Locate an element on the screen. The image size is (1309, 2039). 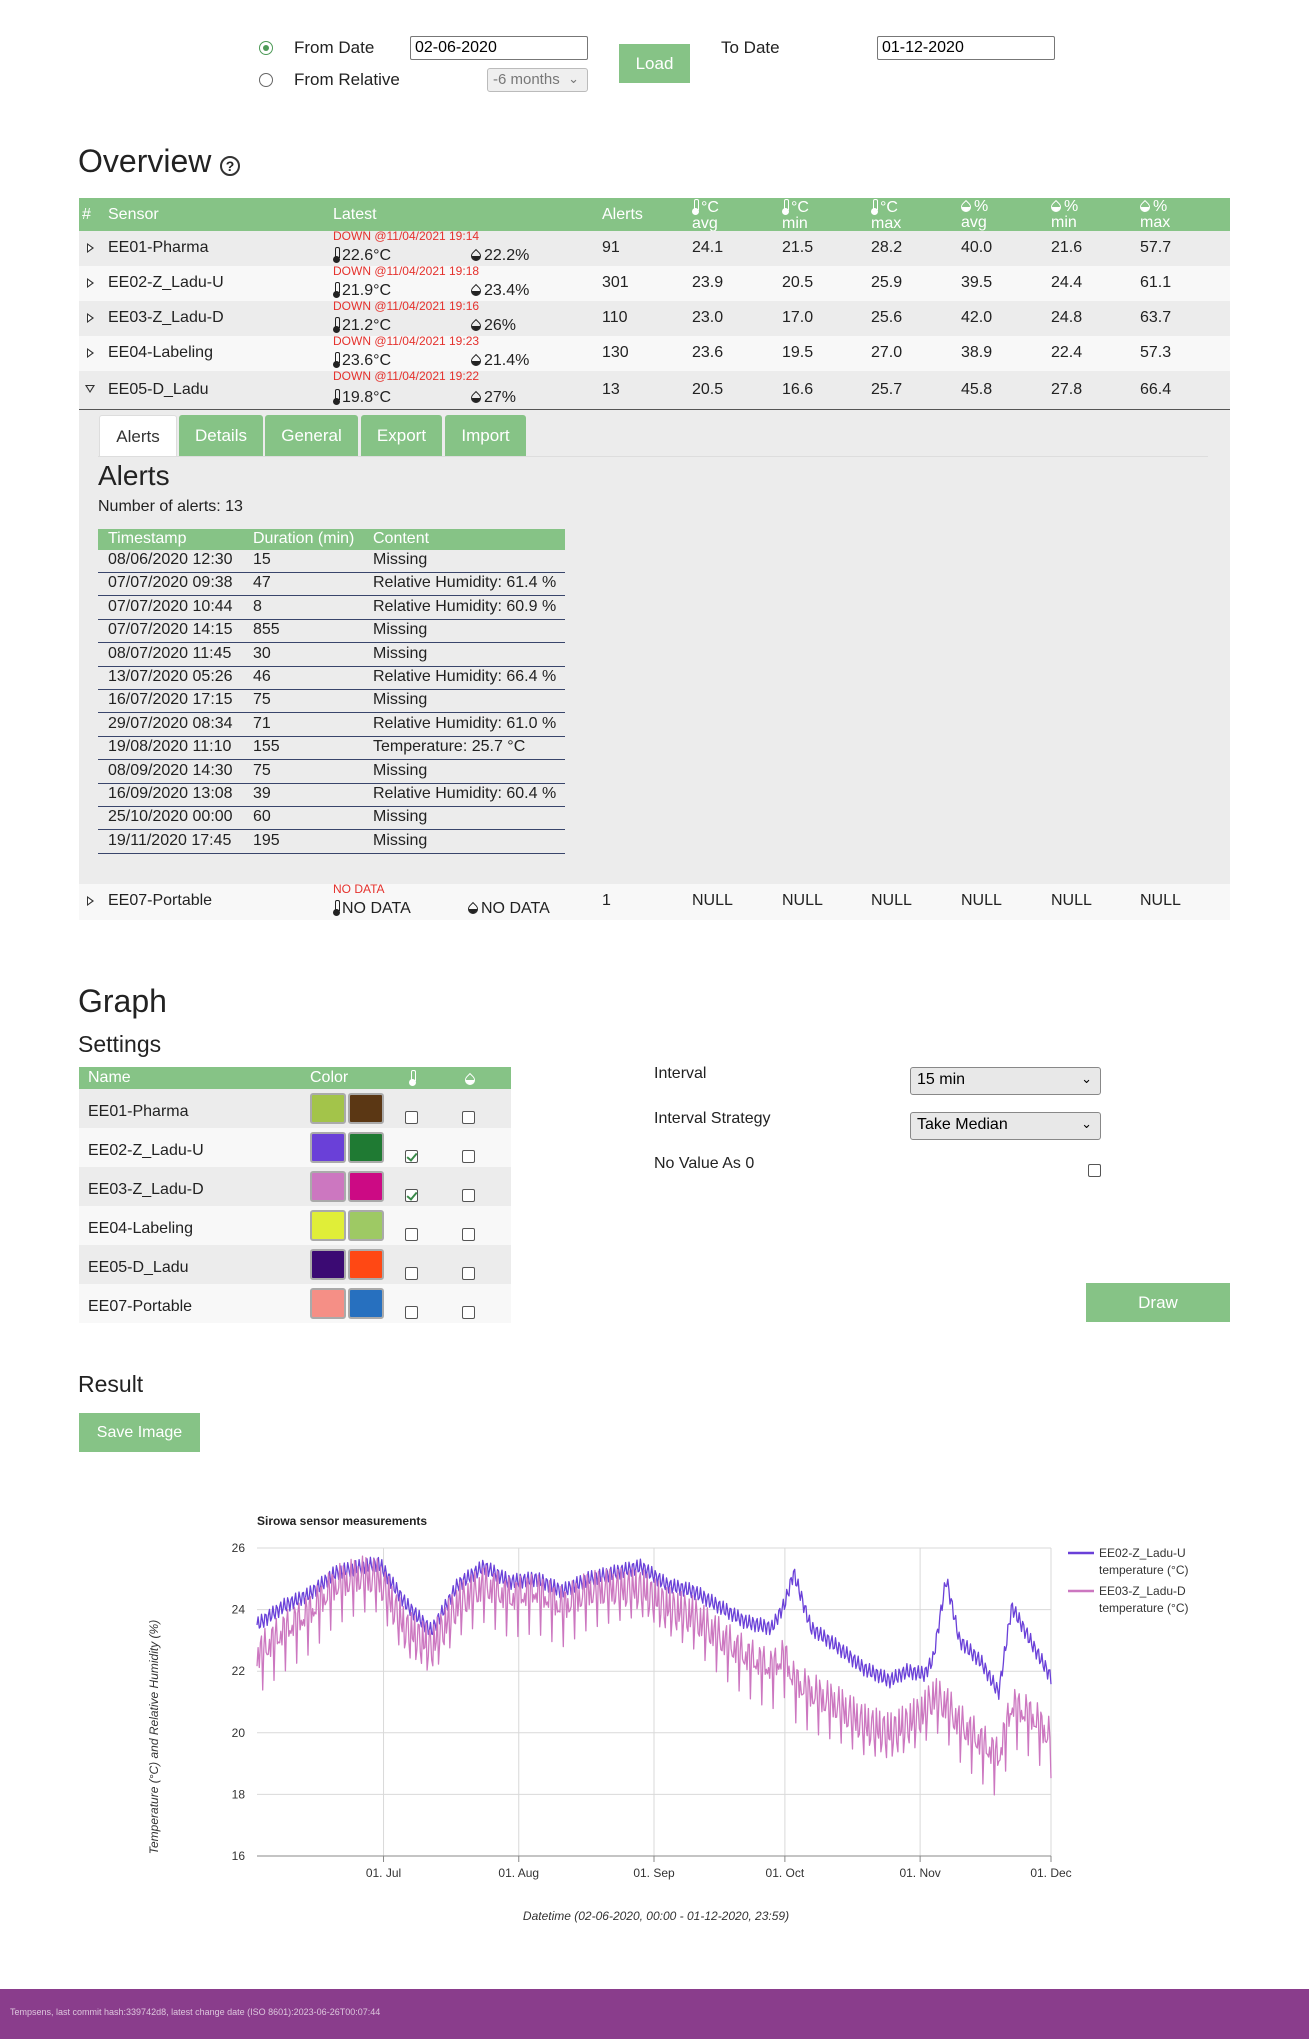
load-button: Load is located at coordinates (654, 63).